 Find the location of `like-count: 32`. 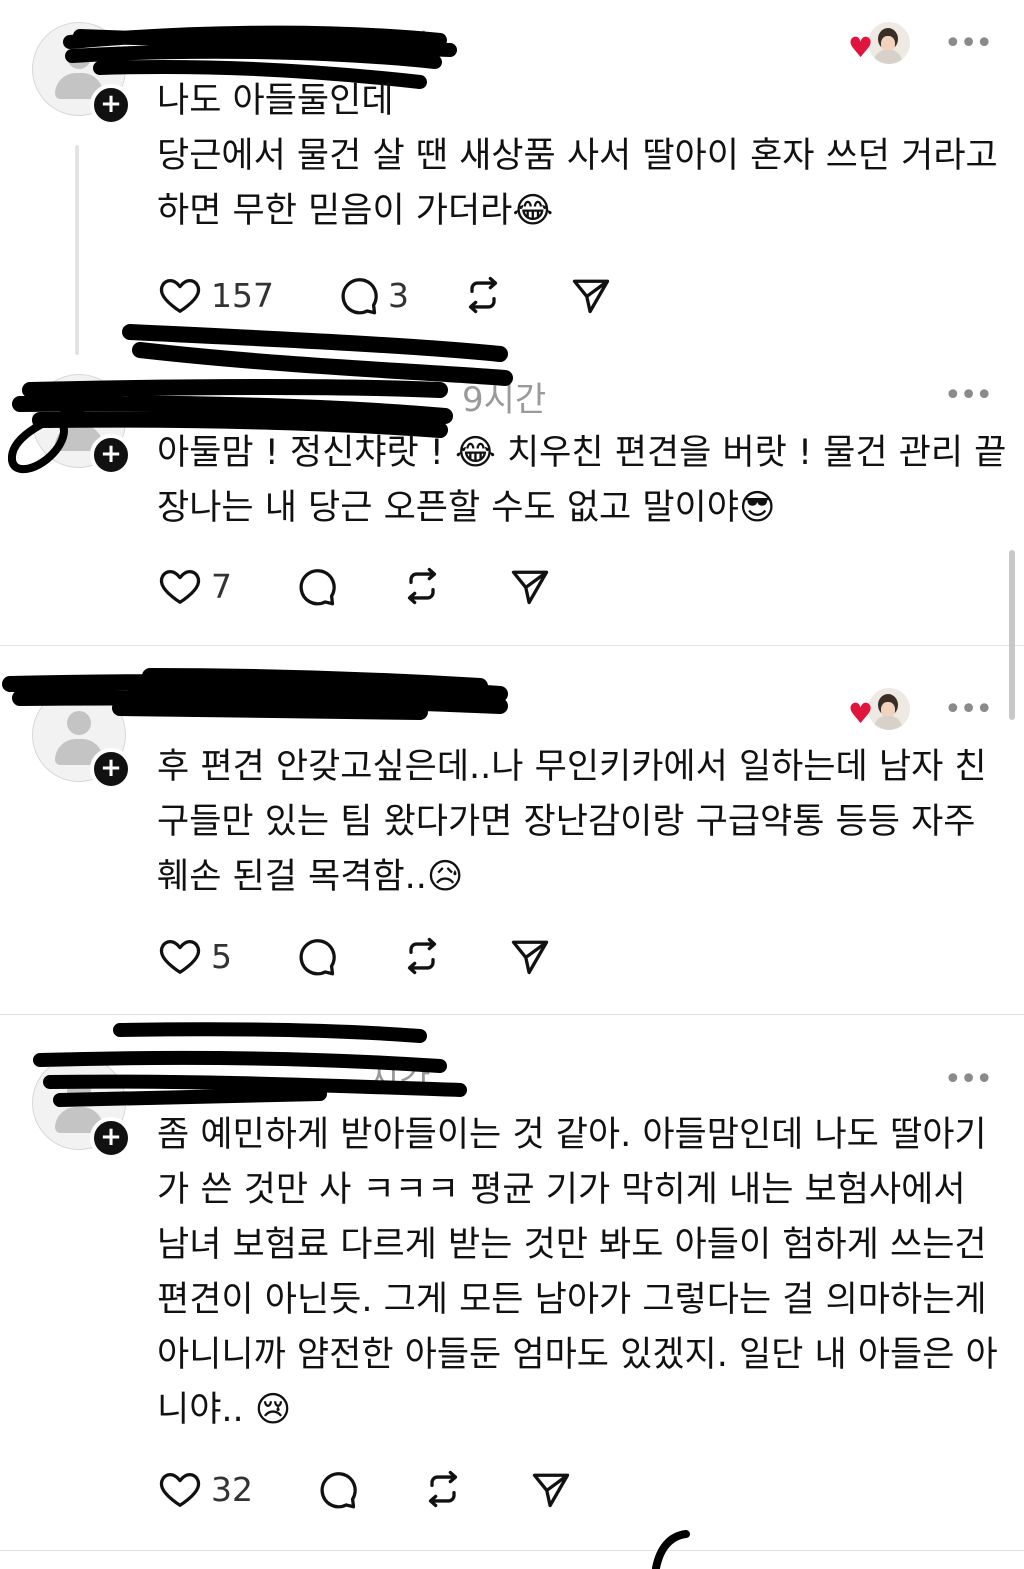

like-count: 32 is located at coordinates (232, 1489).